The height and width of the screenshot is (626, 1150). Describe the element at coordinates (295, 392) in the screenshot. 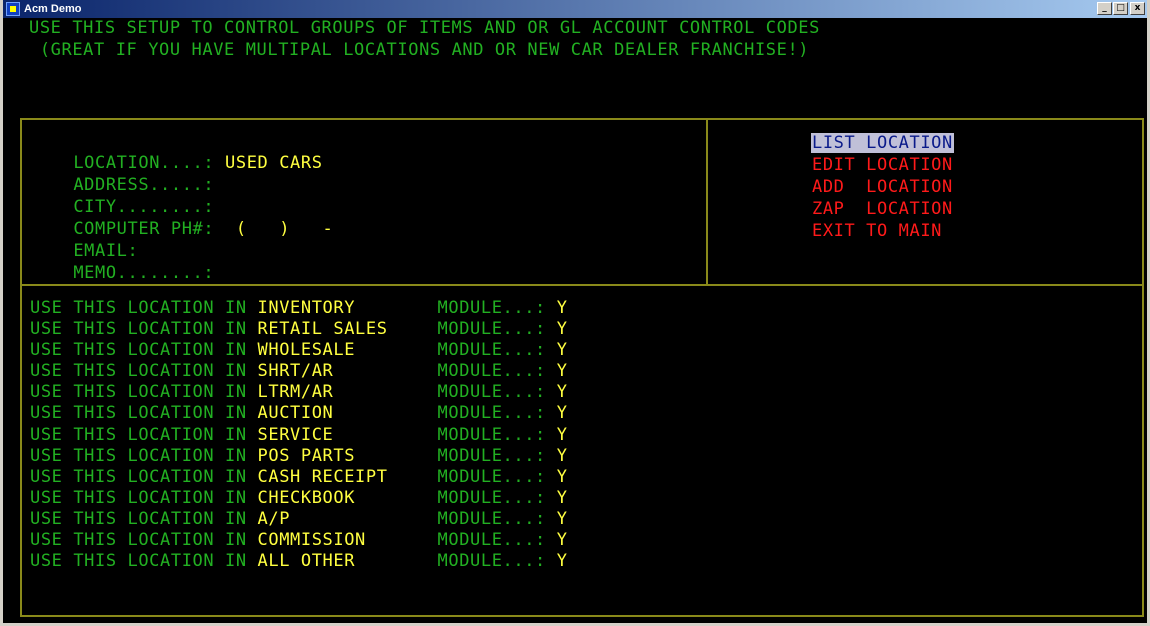

I see `module-name: LTRM/AR` at that location.